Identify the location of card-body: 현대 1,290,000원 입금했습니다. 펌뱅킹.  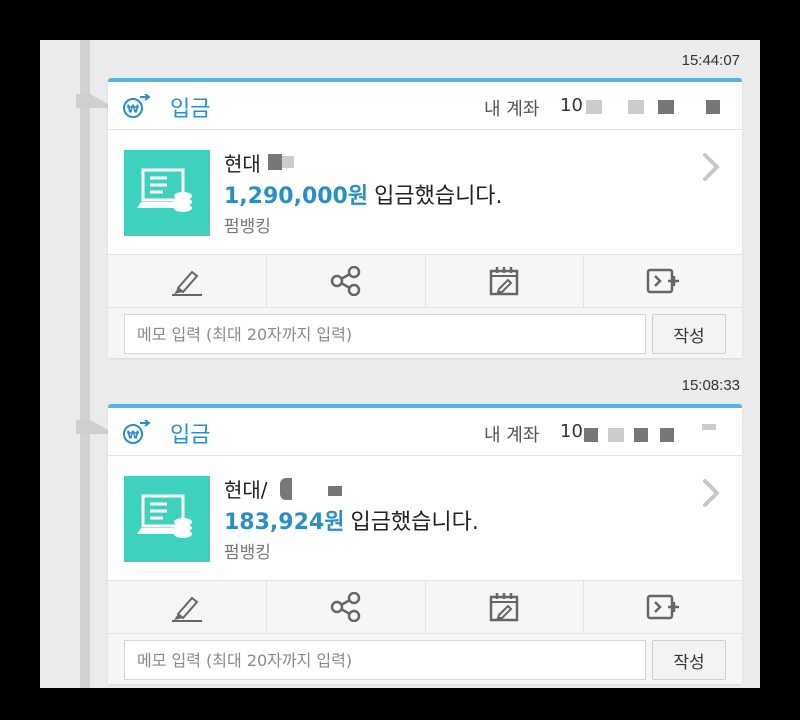
(425, 192).